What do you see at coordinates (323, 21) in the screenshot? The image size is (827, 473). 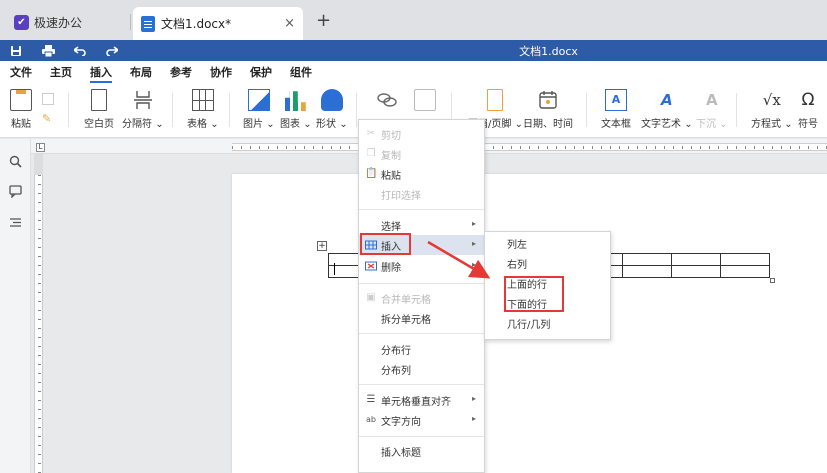 I see `new-tab-button: +` at bounding box center [323, 21].